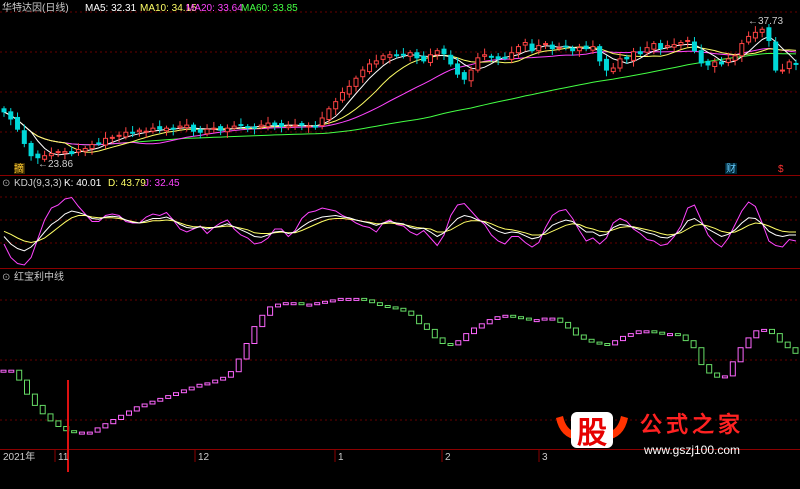 The height and width of the screenshot is (489, 800). I want to click on site-name: 公式之家, so click(692, 425).